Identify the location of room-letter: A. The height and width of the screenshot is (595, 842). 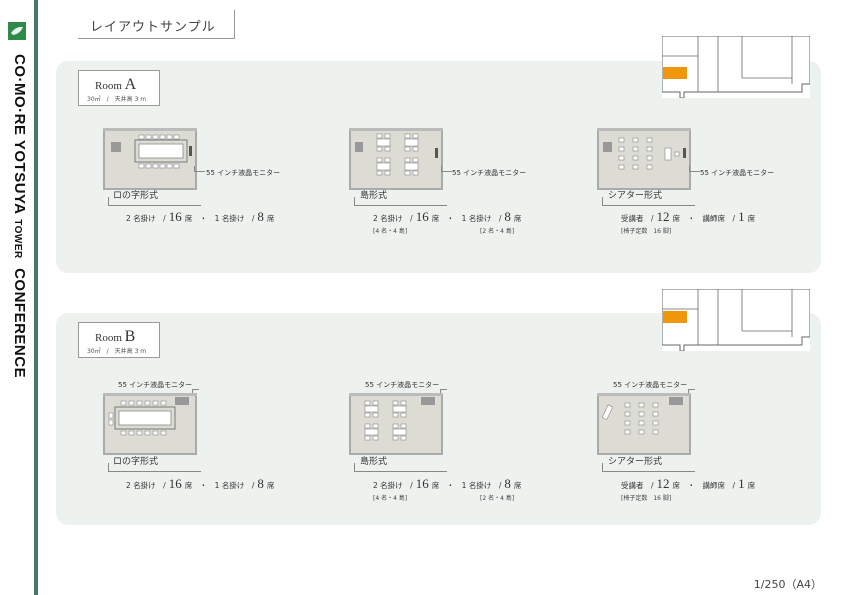
(130, 84).